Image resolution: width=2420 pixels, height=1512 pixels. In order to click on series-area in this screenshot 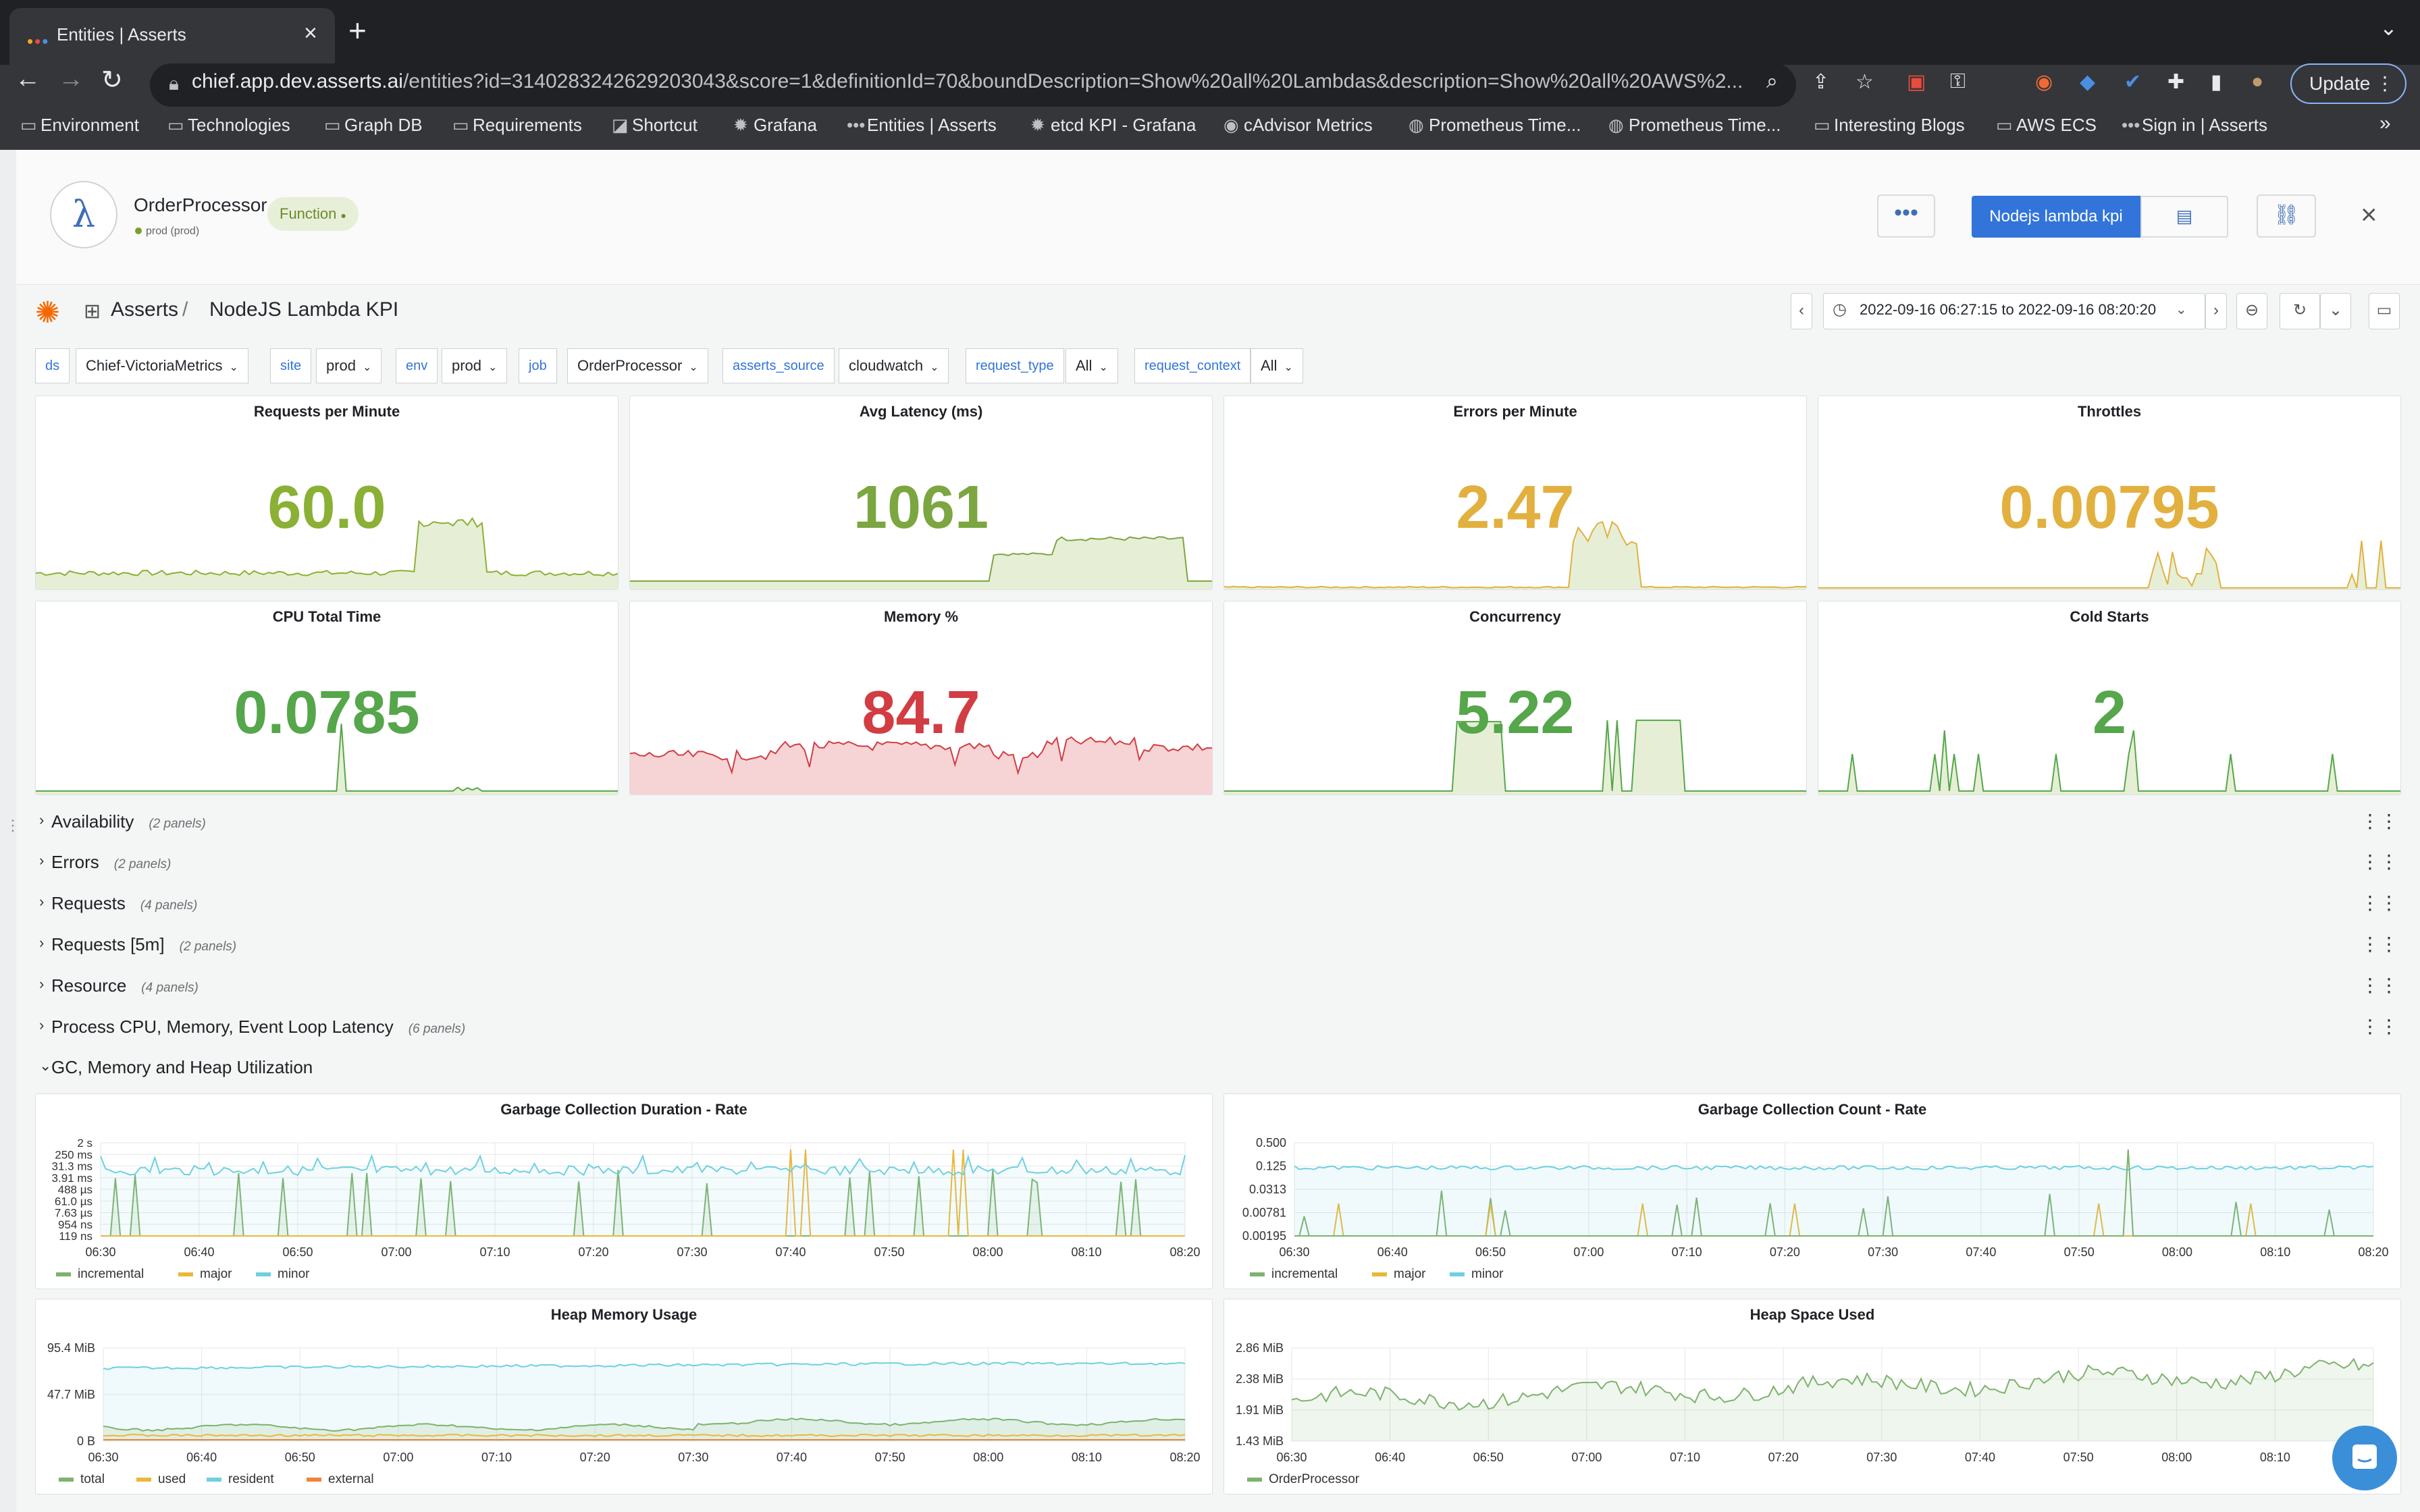, I will do `click(1832, 1400)`.